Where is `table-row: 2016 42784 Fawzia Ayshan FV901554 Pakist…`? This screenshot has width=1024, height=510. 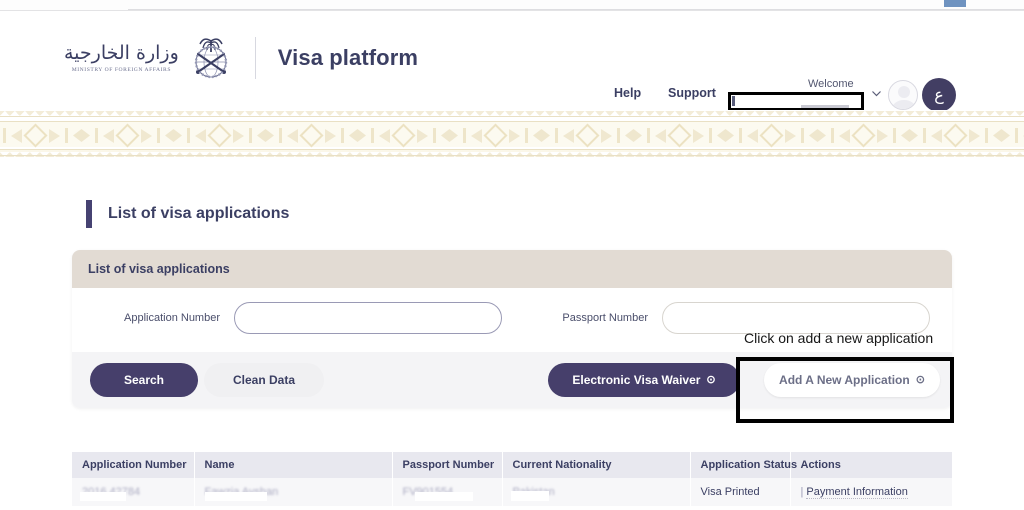 table-row: 2016 42784 Fawzia Ayshan FV901554 Pakist… is located at coordinates (512, 492).